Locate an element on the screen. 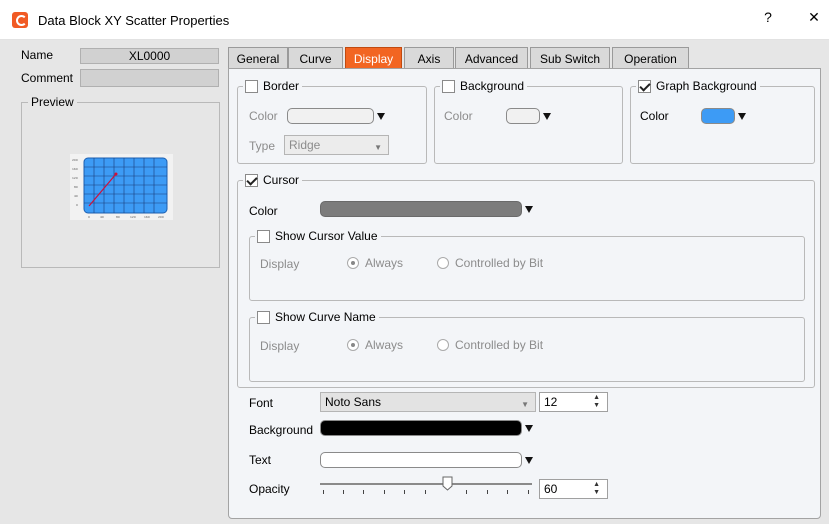 The height and width of the screenshot is (524, 829). background-color-swatch is located at coordinates (523, 116).